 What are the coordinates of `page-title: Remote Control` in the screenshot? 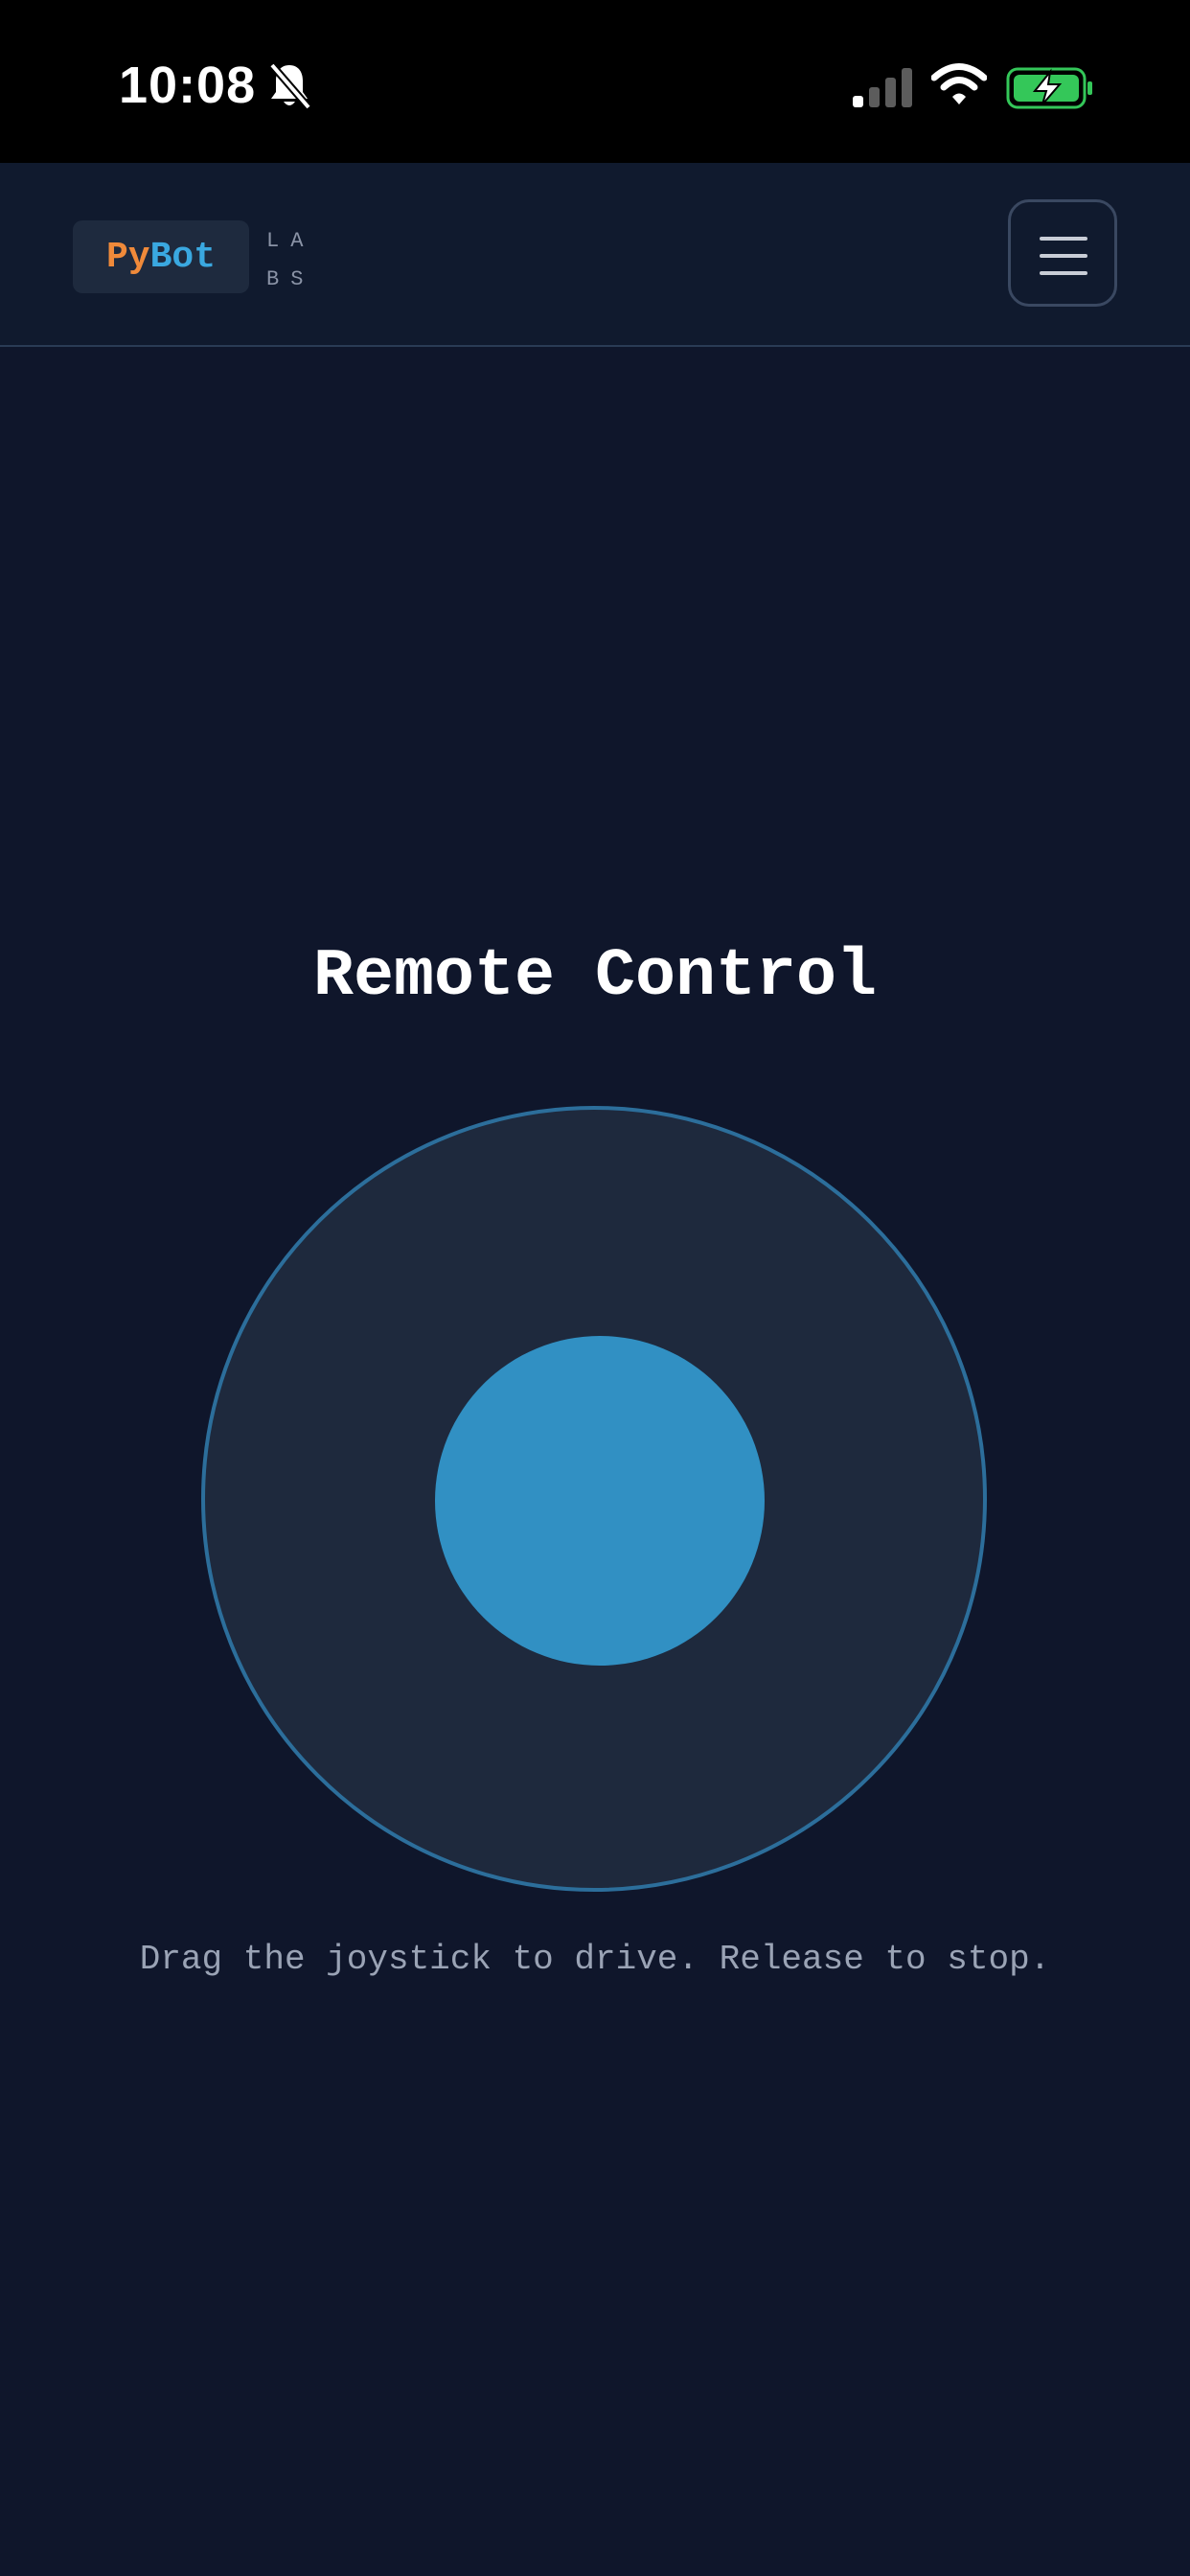 It's located at (595, 977).